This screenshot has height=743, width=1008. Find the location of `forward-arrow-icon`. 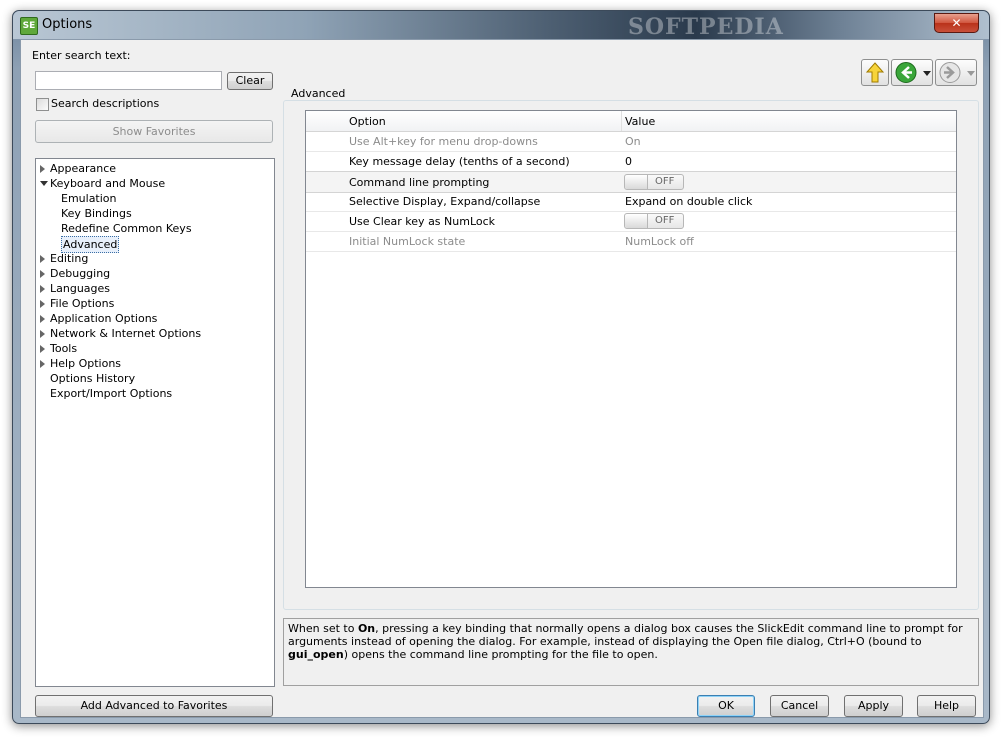

forward-arrow-icon is located at coordinates (950, 72).